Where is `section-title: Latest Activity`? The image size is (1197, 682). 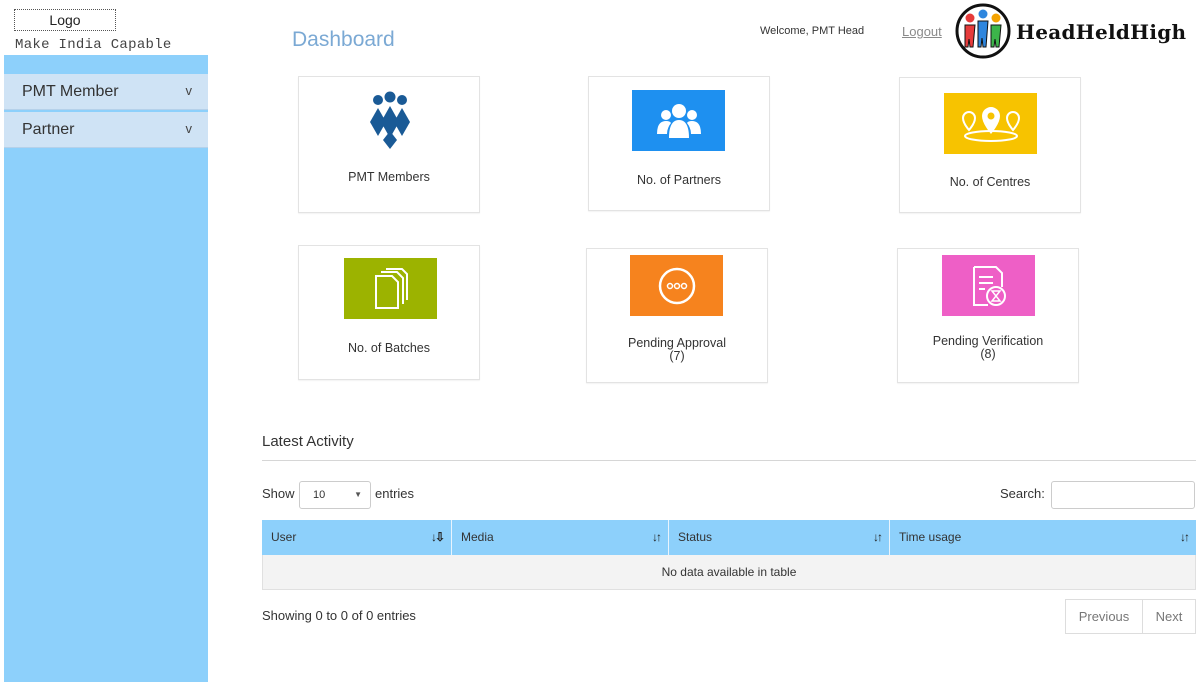
section-title: Latest Activity is located at coordinates (308, 441).